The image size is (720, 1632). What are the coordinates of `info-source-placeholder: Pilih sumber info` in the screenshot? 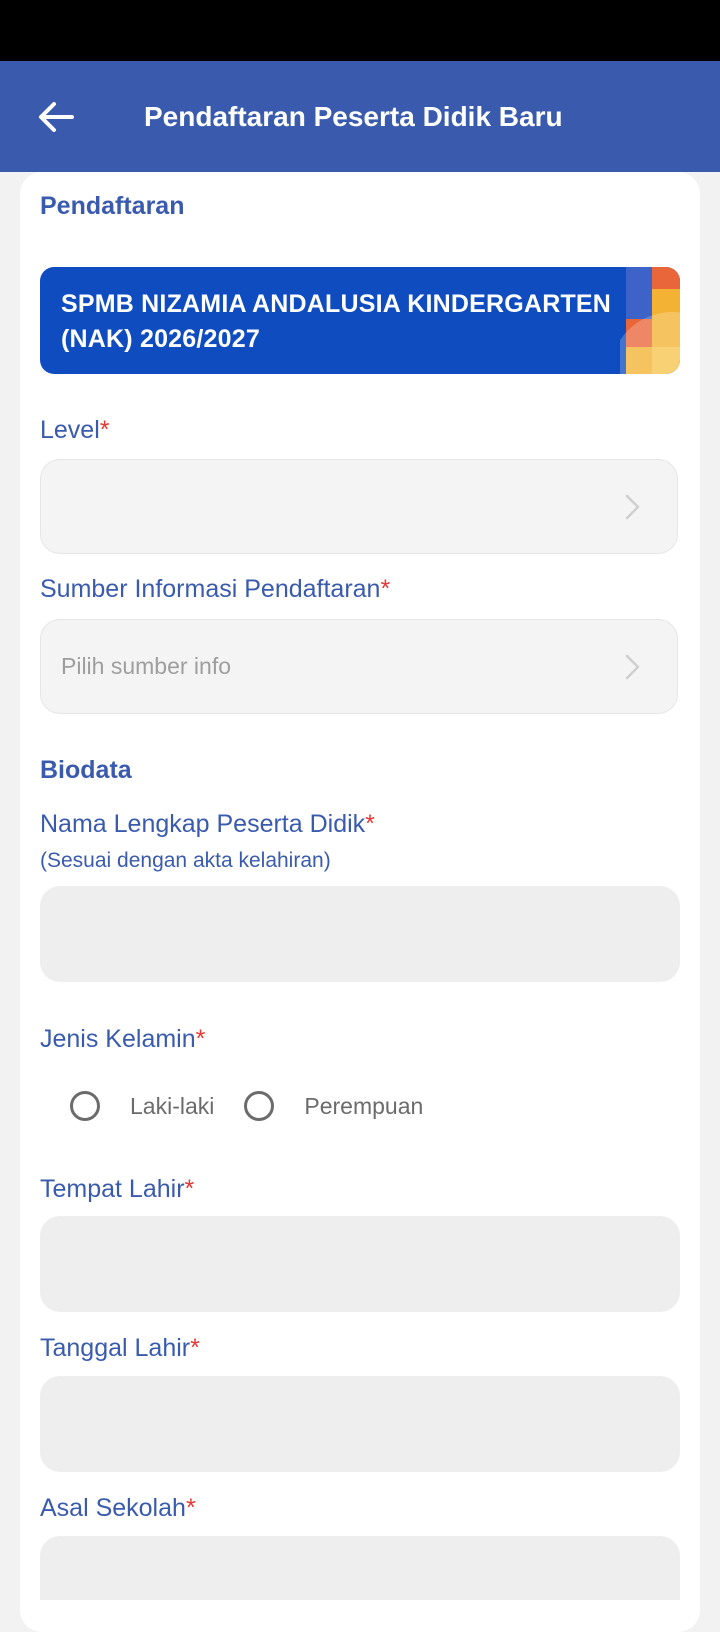 It's located at (146, 666).